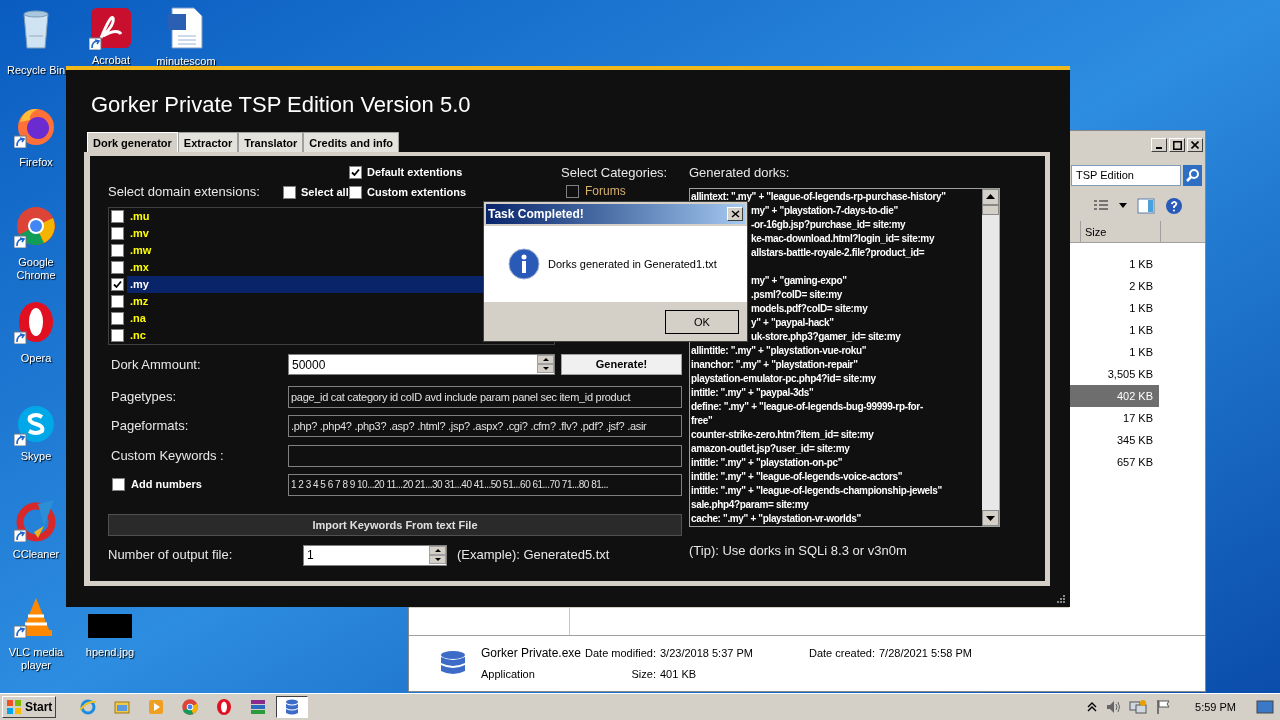  I want to click on generate-button: Generate!, so click(621, 364).